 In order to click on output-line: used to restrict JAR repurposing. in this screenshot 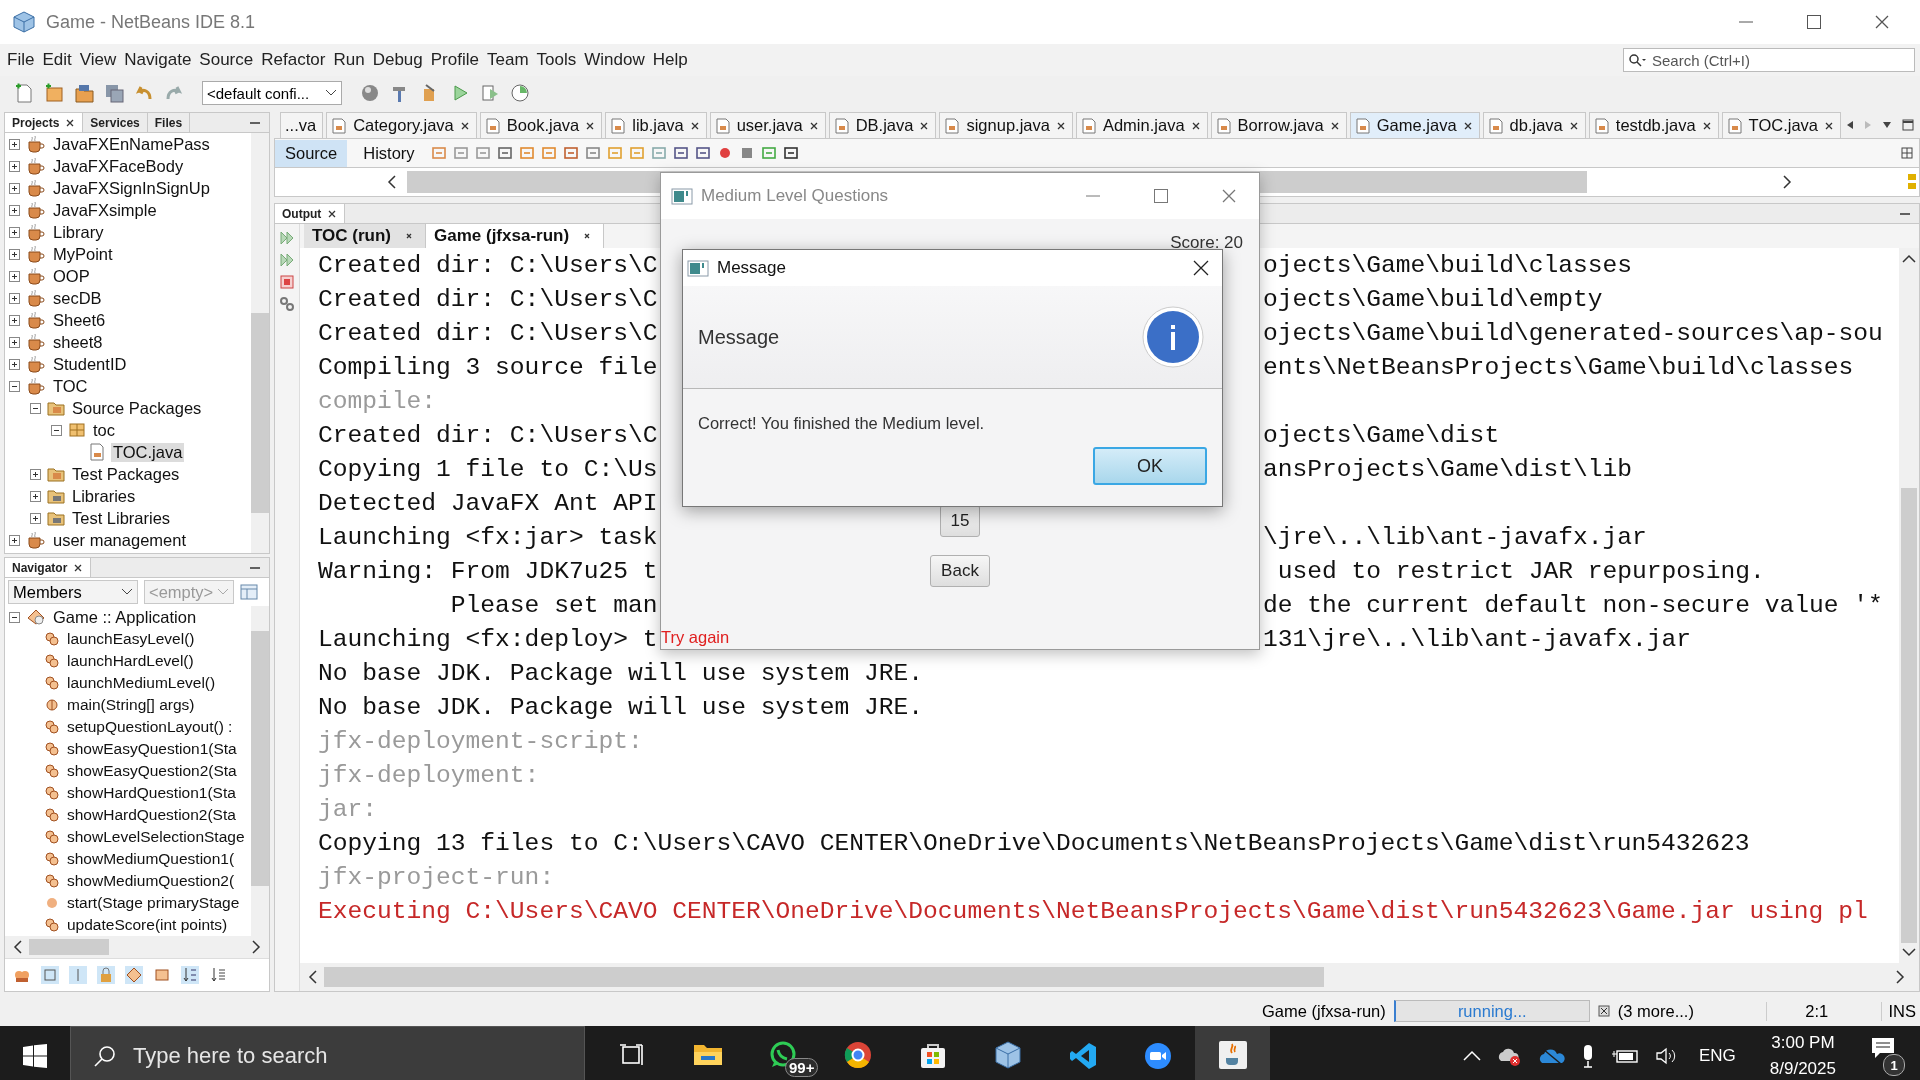, I will do `click(1520, 571)`.